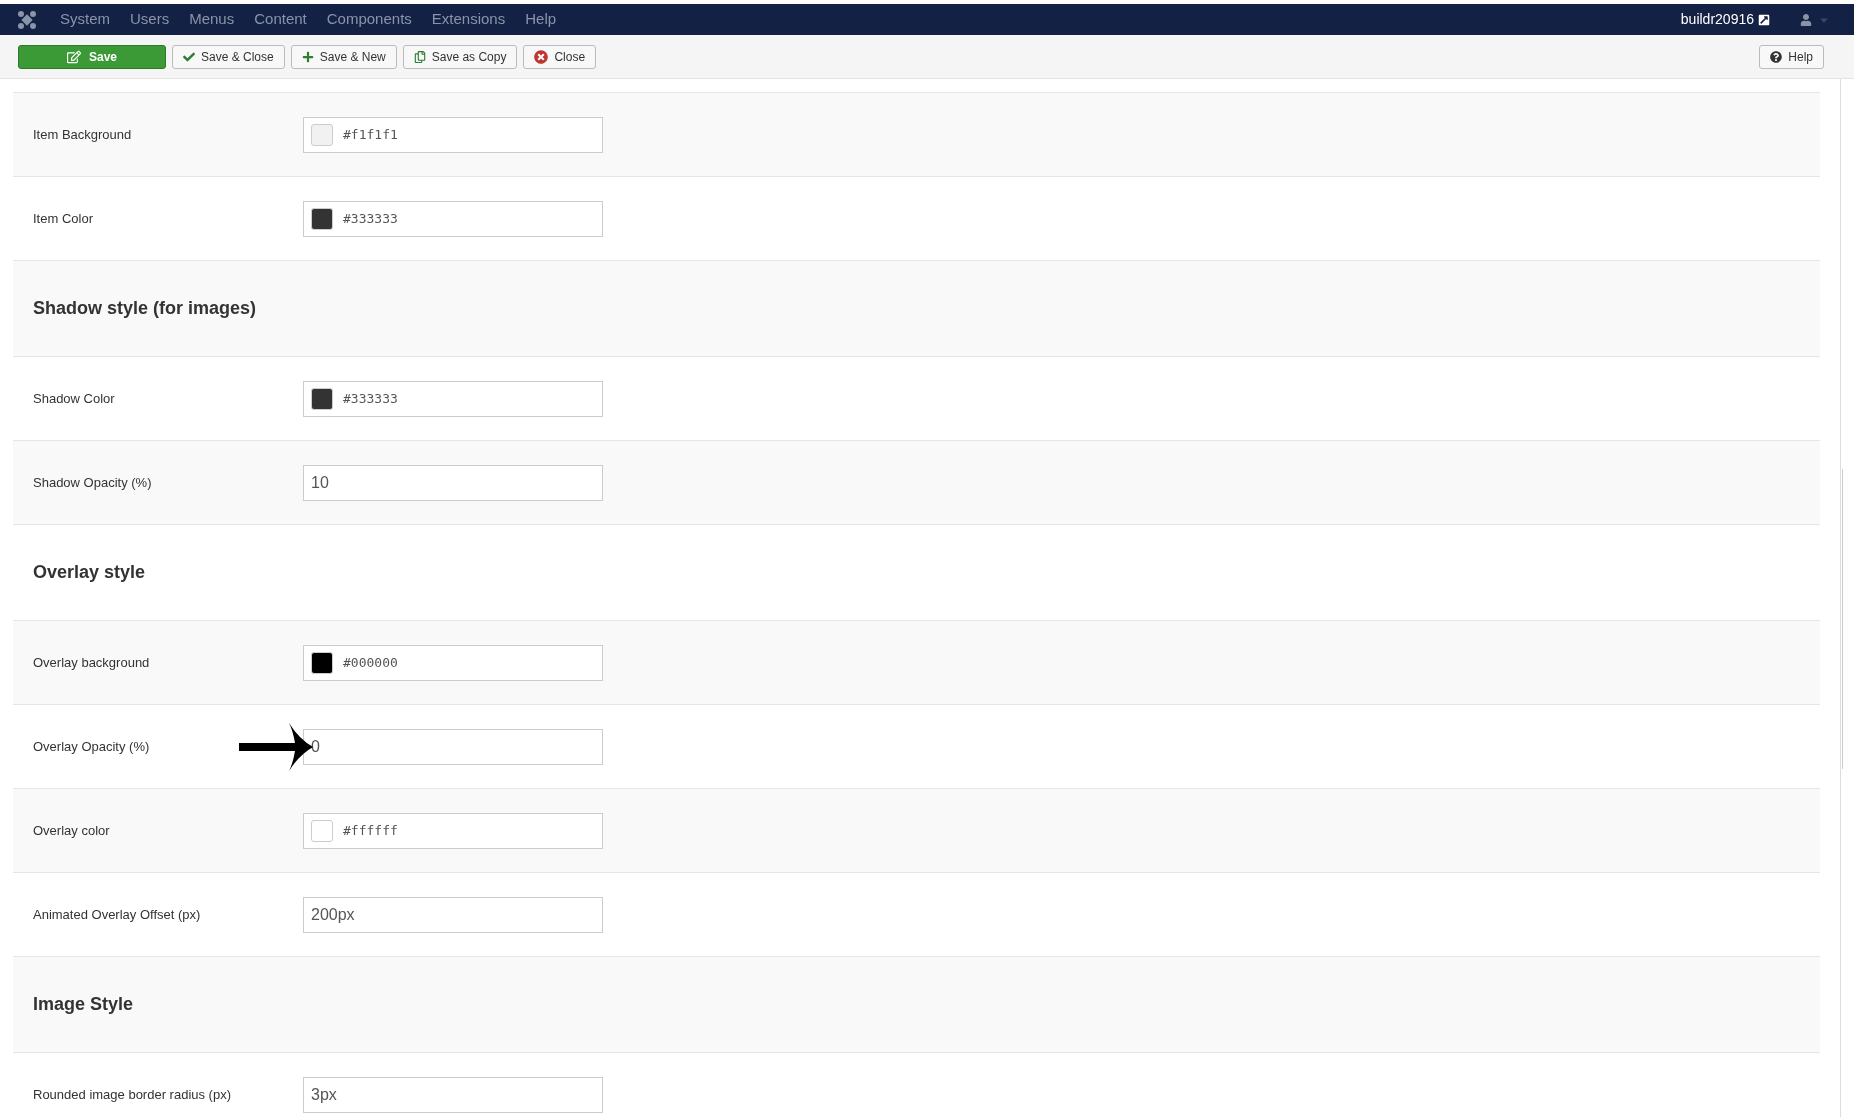  Describe the element at coordinates (560, 56) in the screenshot. I see `toolbar-button: Close` at that location.